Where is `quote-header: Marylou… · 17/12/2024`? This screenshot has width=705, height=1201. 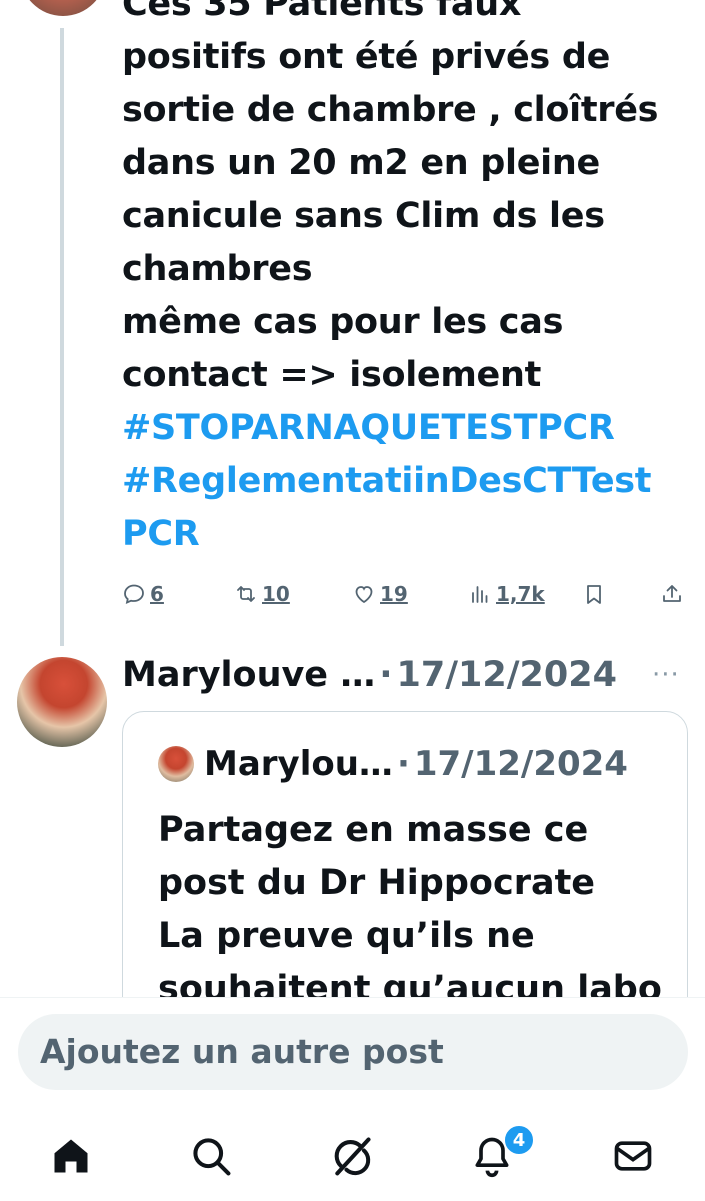 quote-header: Marylou… · 17/12/2024 is located at coordinates (393, 764).